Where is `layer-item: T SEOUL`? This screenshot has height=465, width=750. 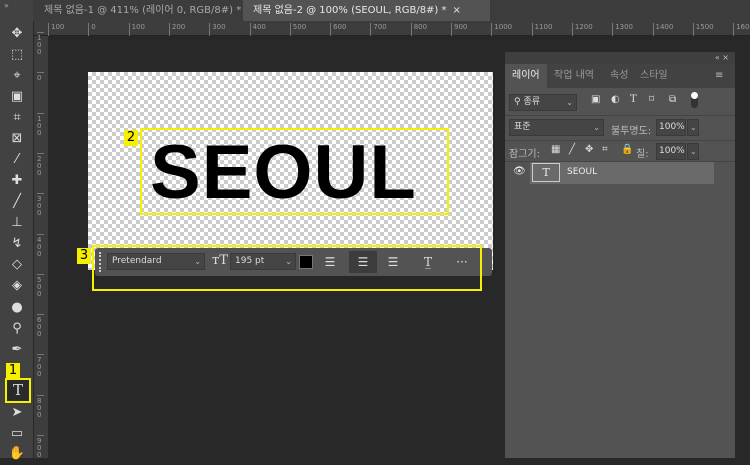 layer-item: T SEOUL is located at coordinates (622, 173).